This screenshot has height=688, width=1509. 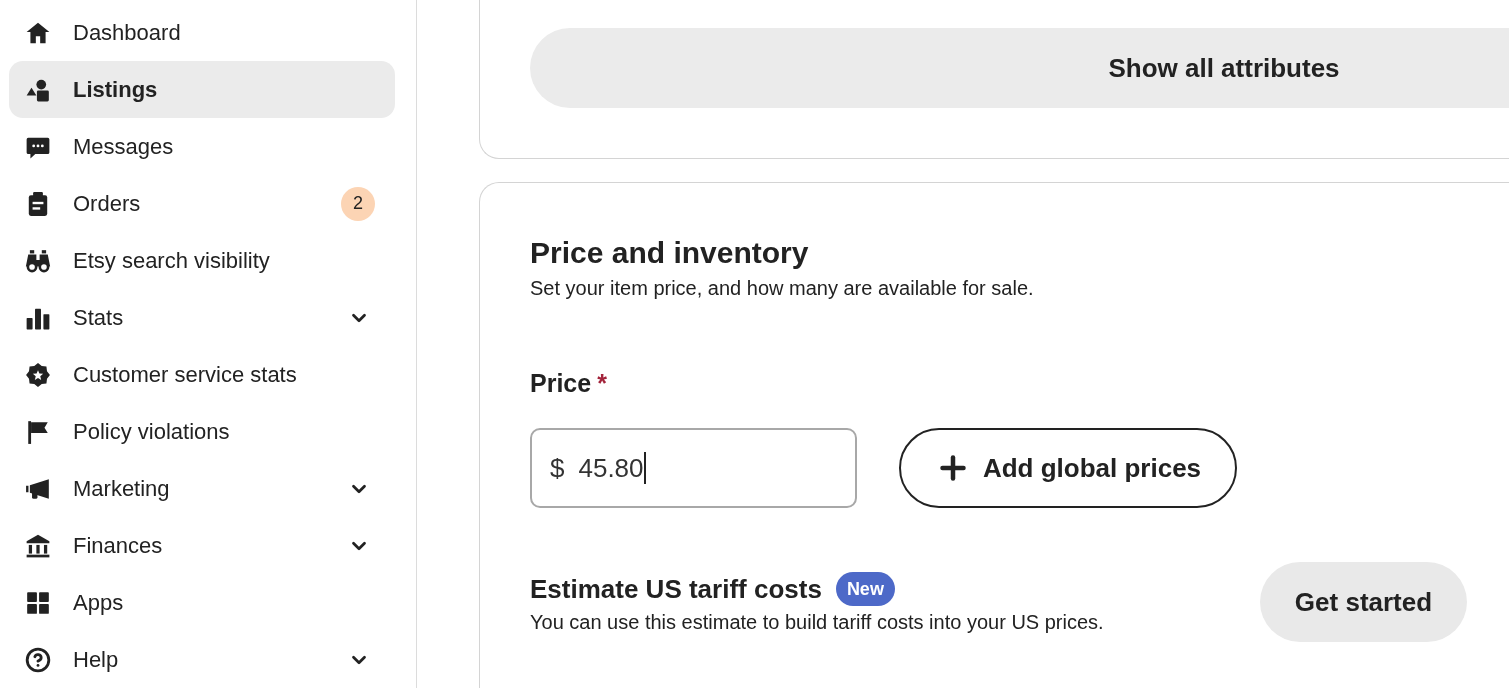 I want to click on get-started-button: Get started, so click(x=1363, y=602).